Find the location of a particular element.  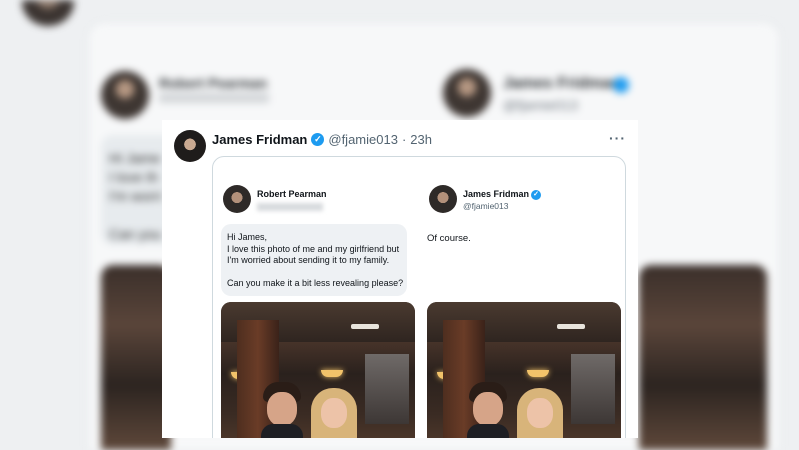

responder-name-text: James Fridman is located at coordinates (496, 194).